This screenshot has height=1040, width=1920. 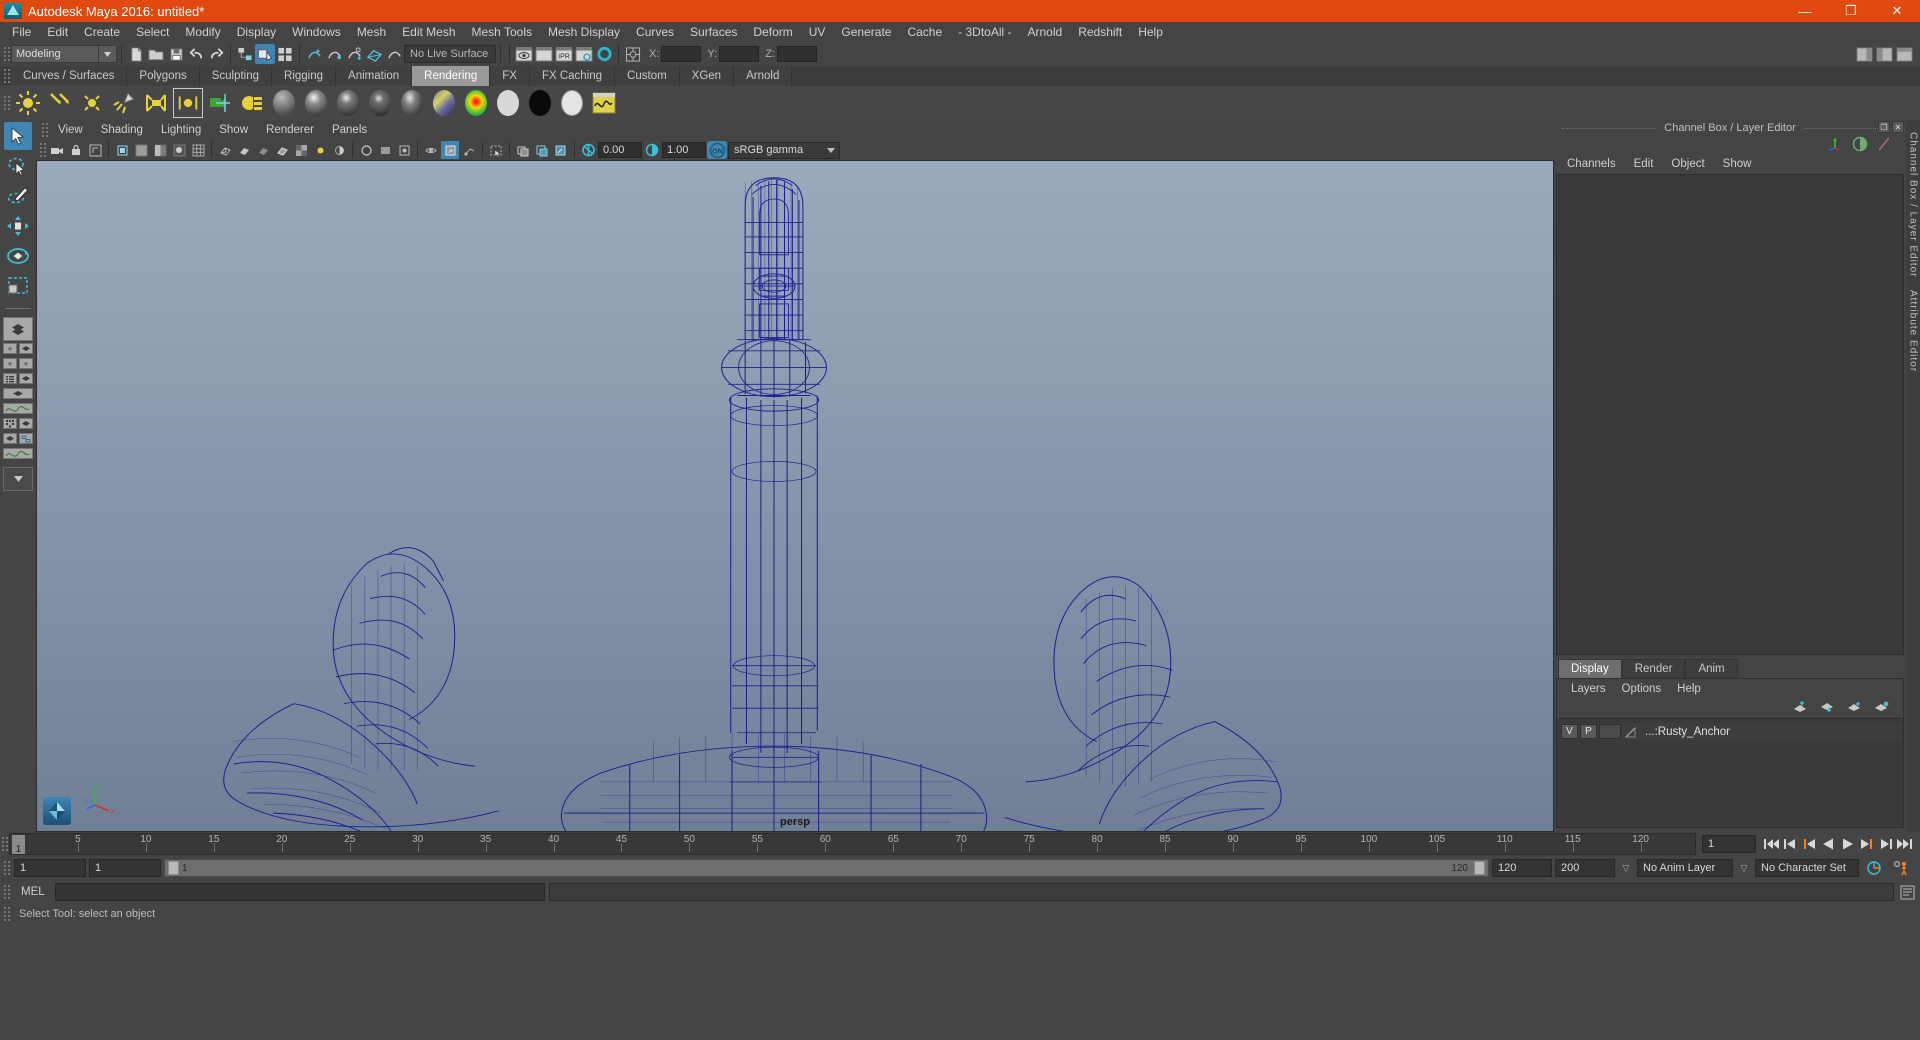 I want to click on layout-persp-alt-button, so click(x=26, y=423).